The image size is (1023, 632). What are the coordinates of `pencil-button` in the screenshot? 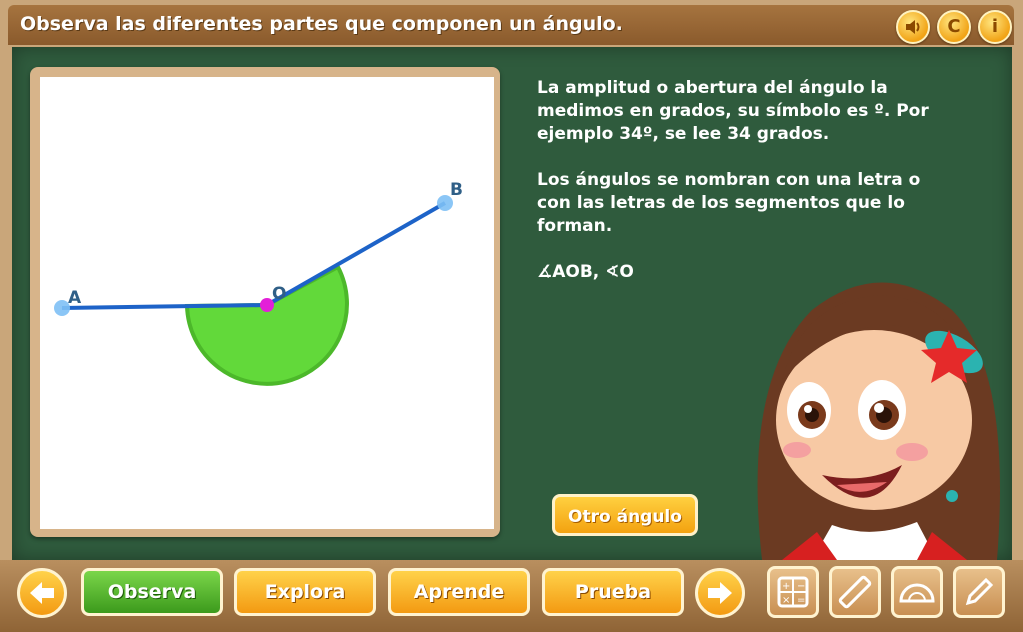 It's located at (979, 592).